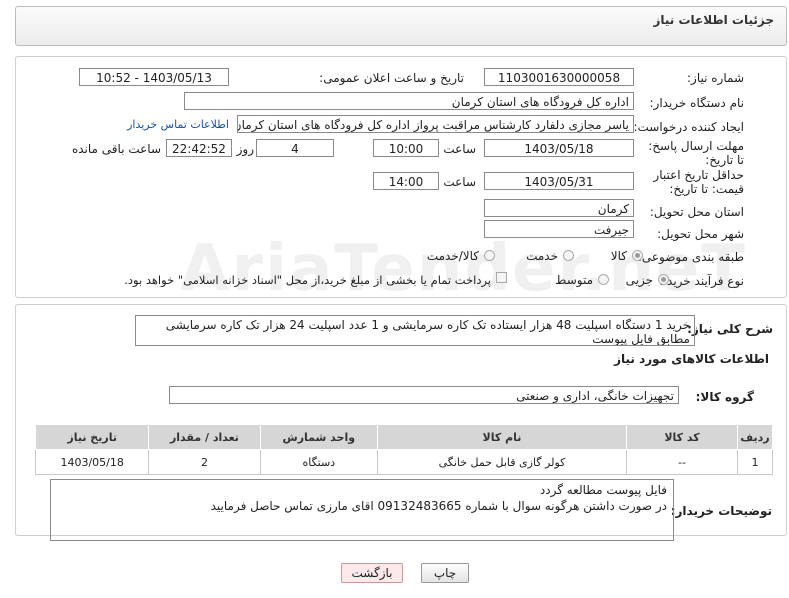 The image size is (789, 598). Describe the element at coordinates (204, 437) in the screenshot. I see `col-quantity: تعداد / مقدار` at that location.